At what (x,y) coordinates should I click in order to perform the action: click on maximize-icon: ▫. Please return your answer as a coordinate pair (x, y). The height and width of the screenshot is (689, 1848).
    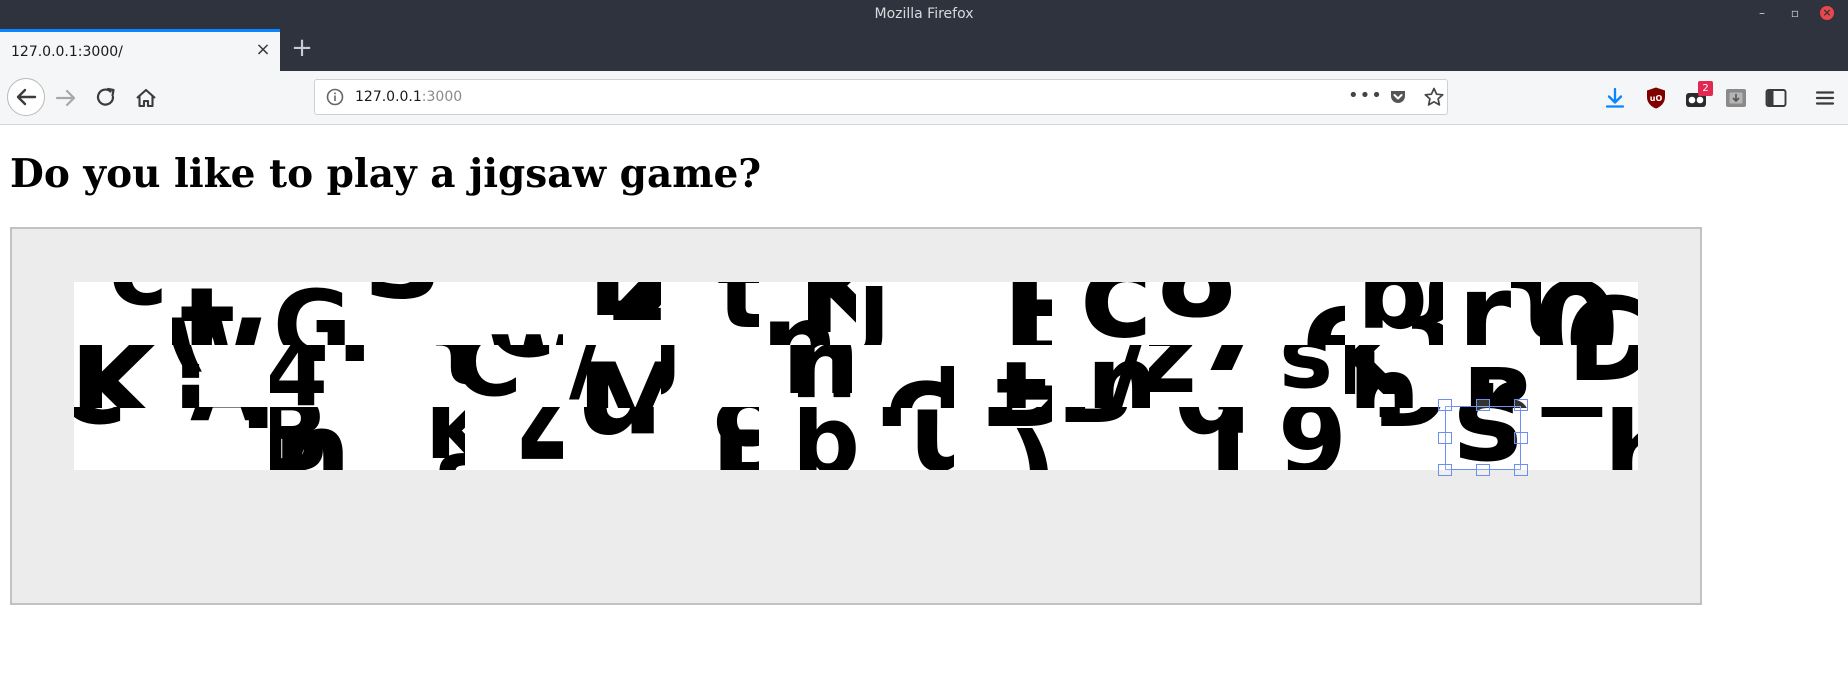
    Looking at the image, I should click on (1795, 13).